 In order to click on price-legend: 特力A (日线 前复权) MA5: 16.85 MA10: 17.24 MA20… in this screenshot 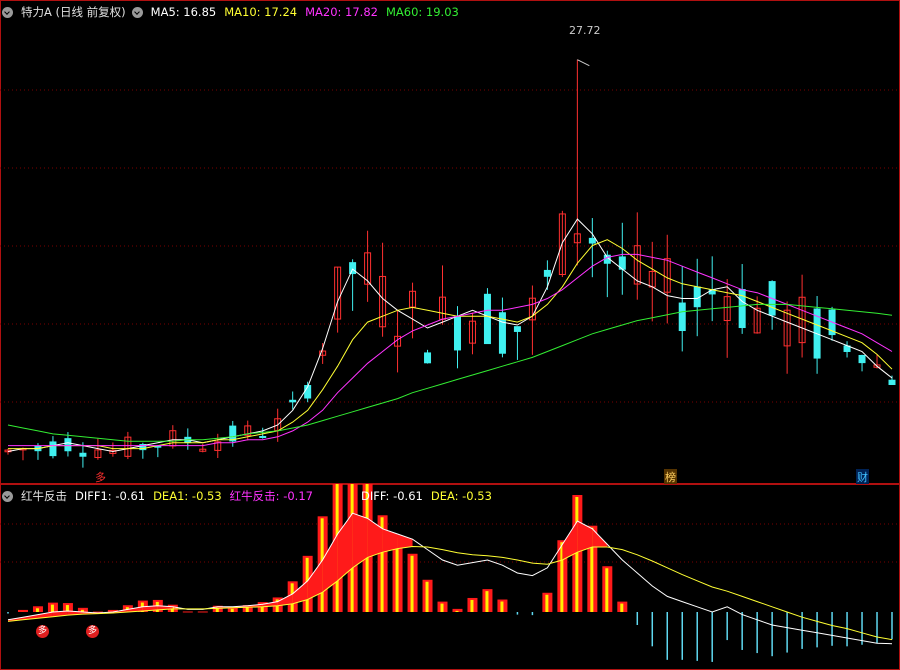, I will do `click(230, 12)`.